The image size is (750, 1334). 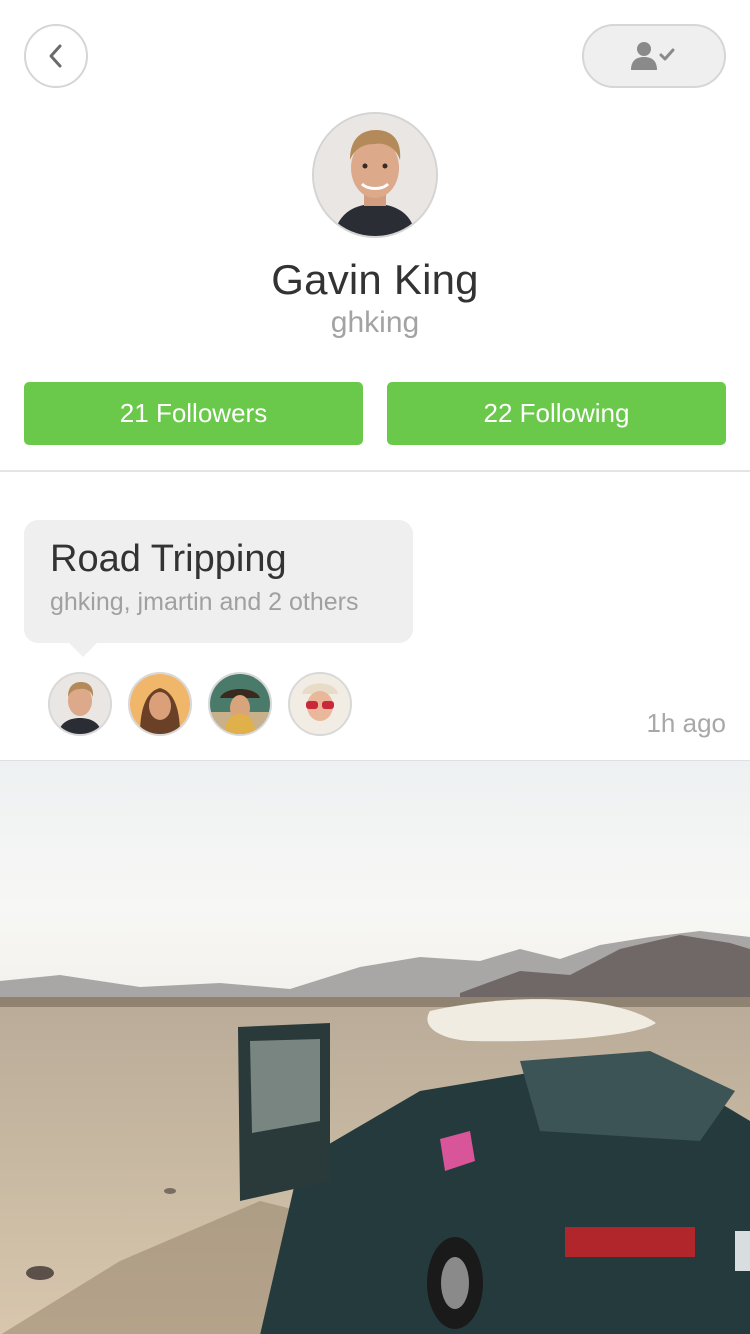 I want to click on section-divider, so click(x=375, y=471).